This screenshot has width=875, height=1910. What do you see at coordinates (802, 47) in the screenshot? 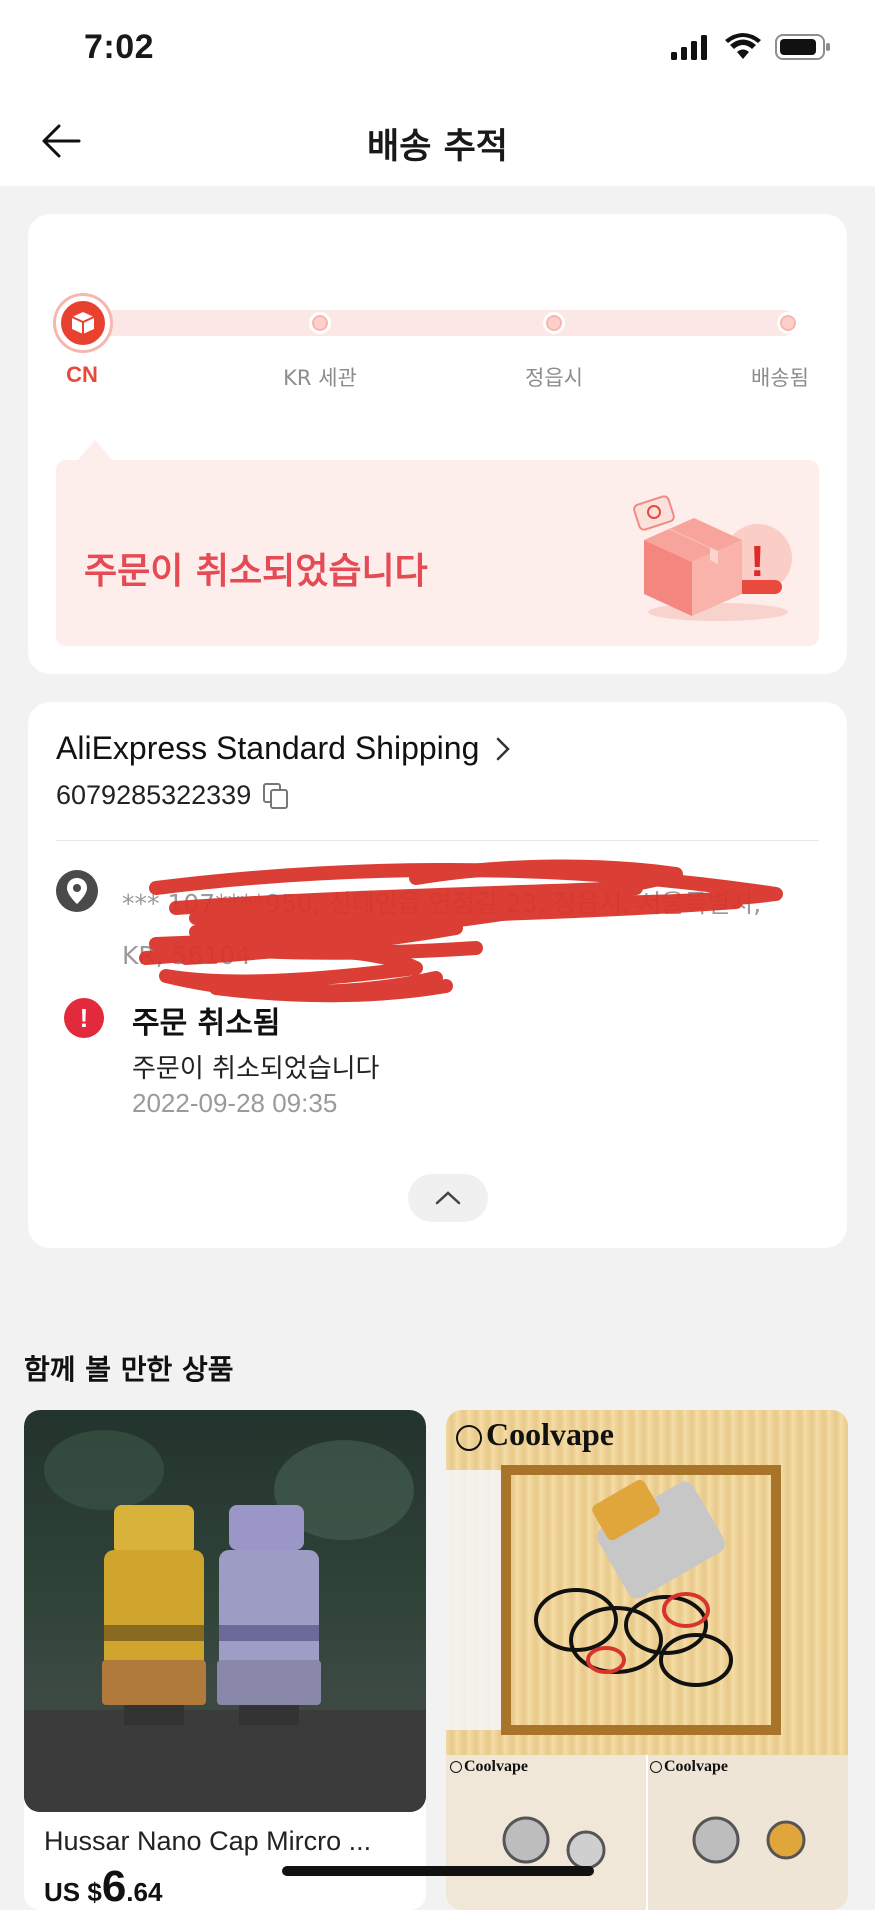
I see `battery-icon` at bounding box center [802, 47].